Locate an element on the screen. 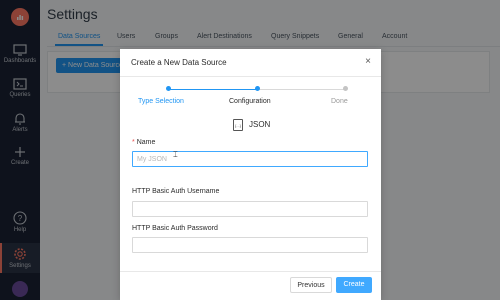 The image size is (500, 300). step-configuration: Configuration is located at coordinates (250, 101).